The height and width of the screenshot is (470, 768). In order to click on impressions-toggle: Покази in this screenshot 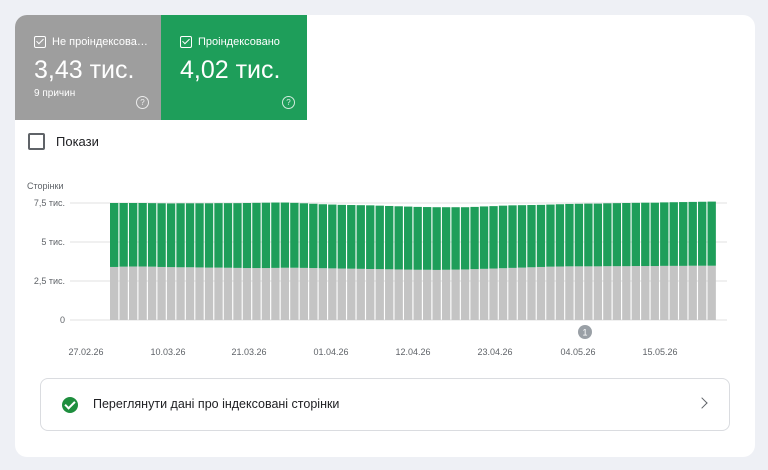, I will do `click(63, 141)`.